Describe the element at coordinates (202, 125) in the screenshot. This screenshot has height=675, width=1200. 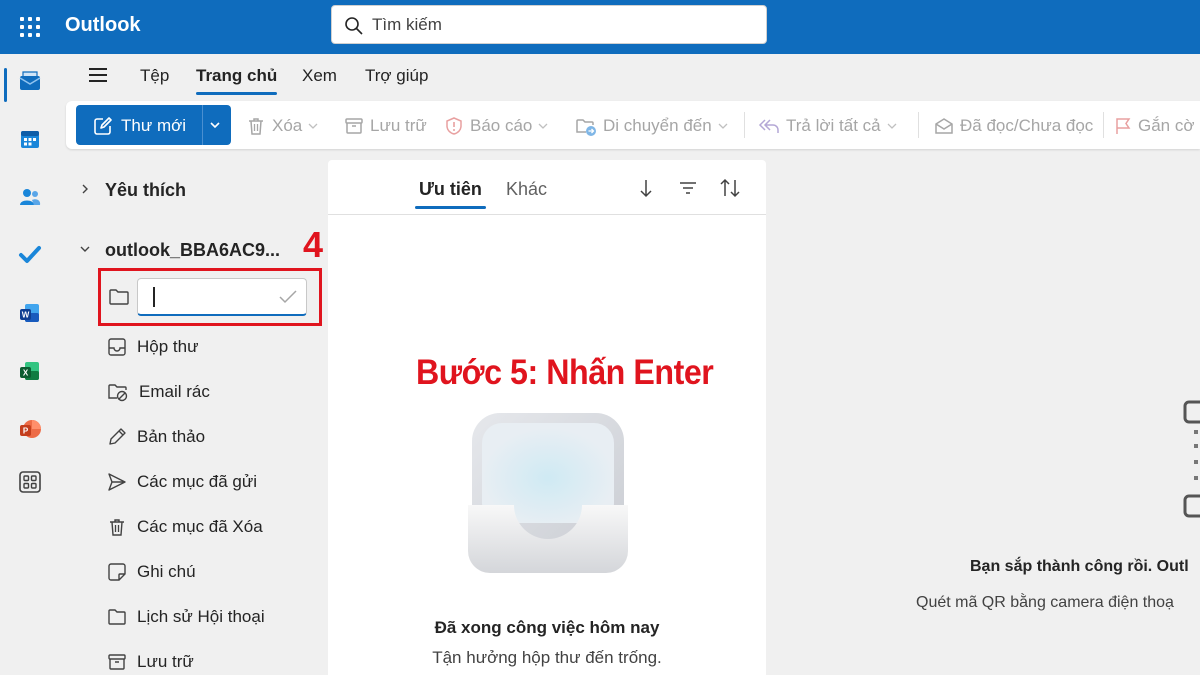
I see `new-mail-separator` at that location.